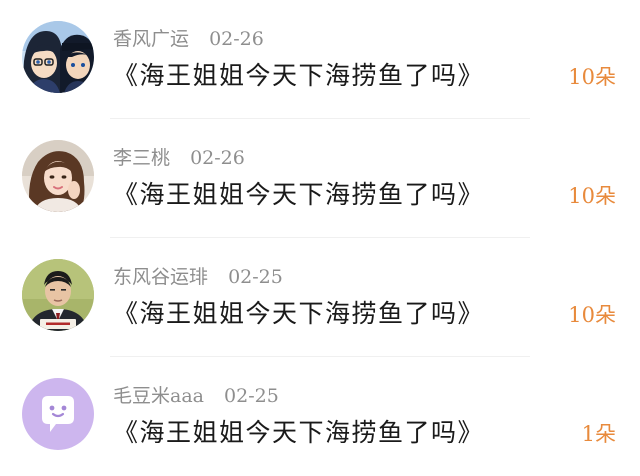  I want to click on username: 李三桃, so click(141, 158).